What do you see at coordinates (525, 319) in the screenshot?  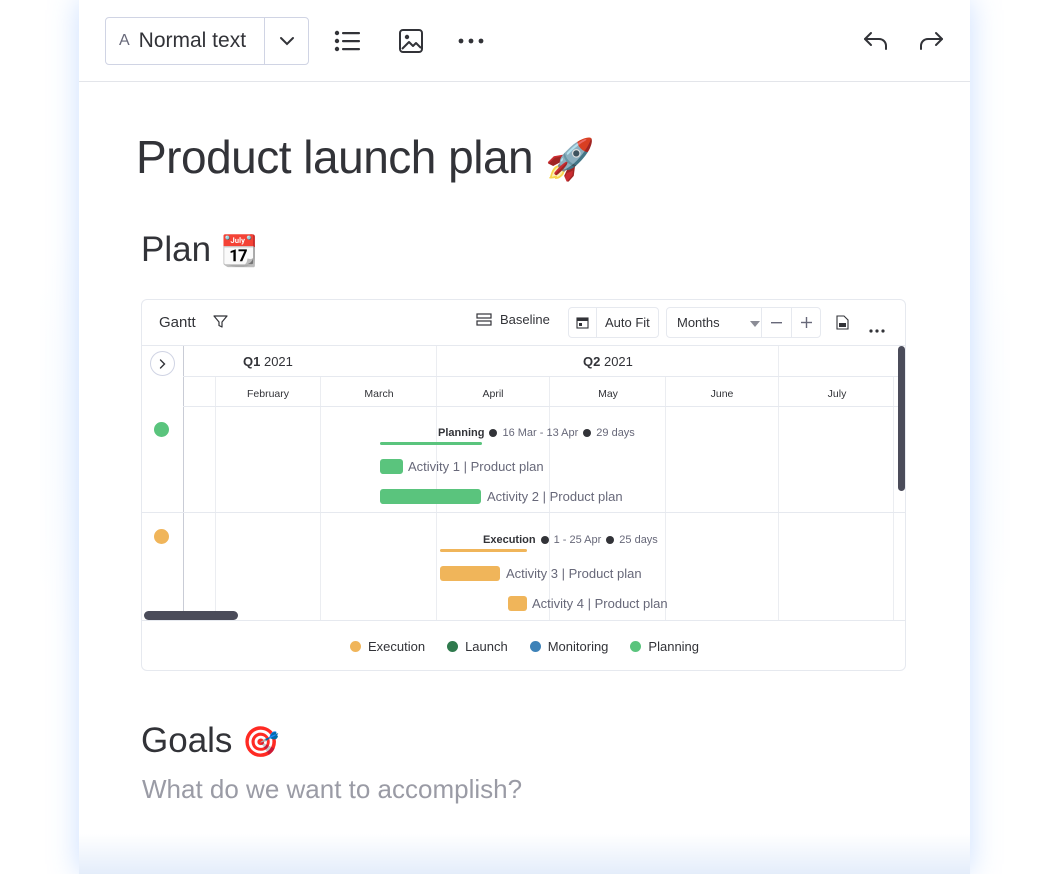 I see `baseline-label: Baseline` at bounding box center [525, 319].